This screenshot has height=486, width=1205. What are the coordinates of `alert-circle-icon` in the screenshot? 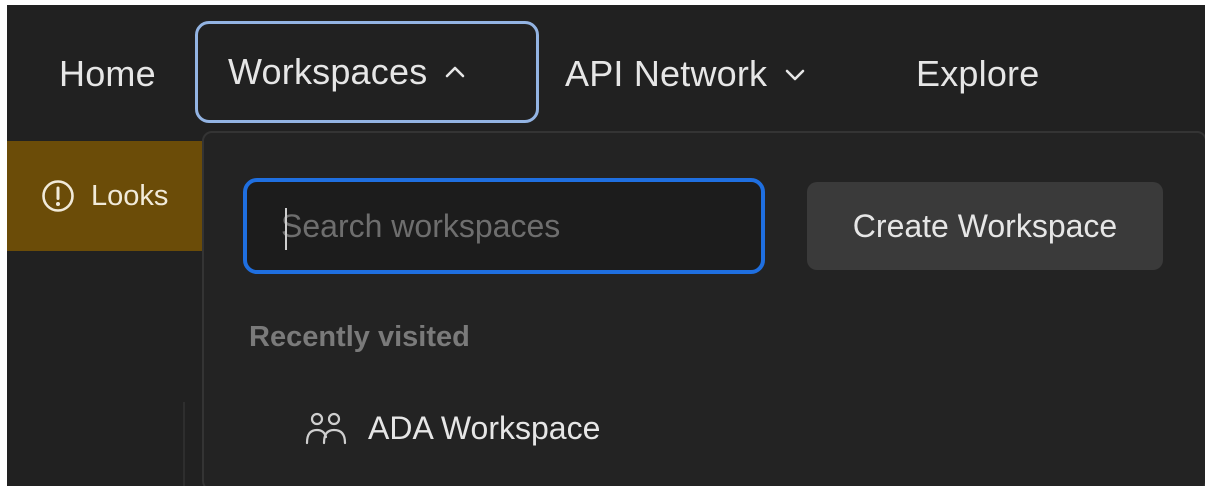 It's located at (58, 196).